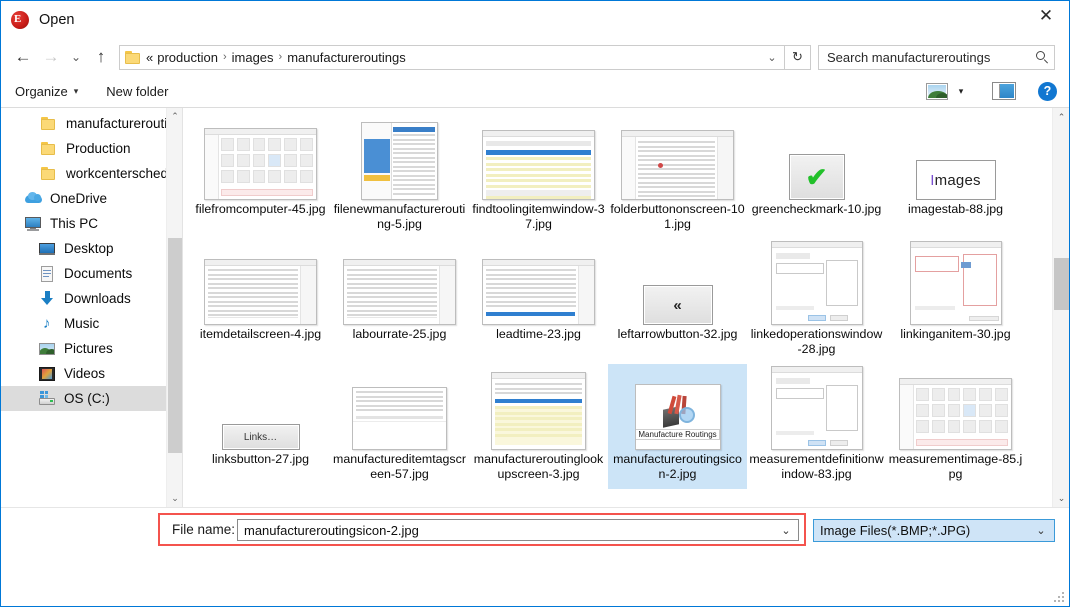 This screenshot has width=1070, height=607. I want to click on sidebar-item-documents: Documents, so click(91, 273).